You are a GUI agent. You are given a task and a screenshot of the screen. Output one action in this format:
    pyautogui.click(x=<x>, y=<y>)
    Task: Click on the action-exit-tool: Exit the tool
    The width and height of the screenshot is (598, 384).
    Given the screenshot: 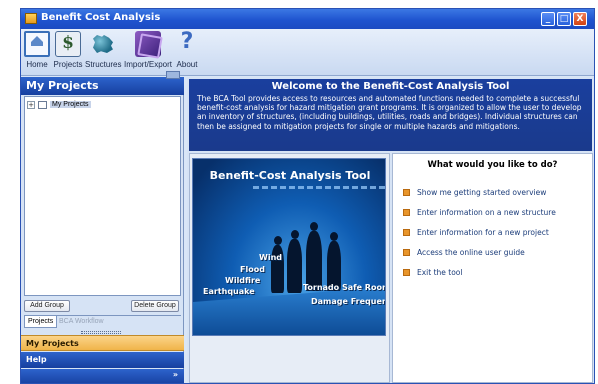 What is the action you would take?
    pyautogui.click(x=432, y=272)
    